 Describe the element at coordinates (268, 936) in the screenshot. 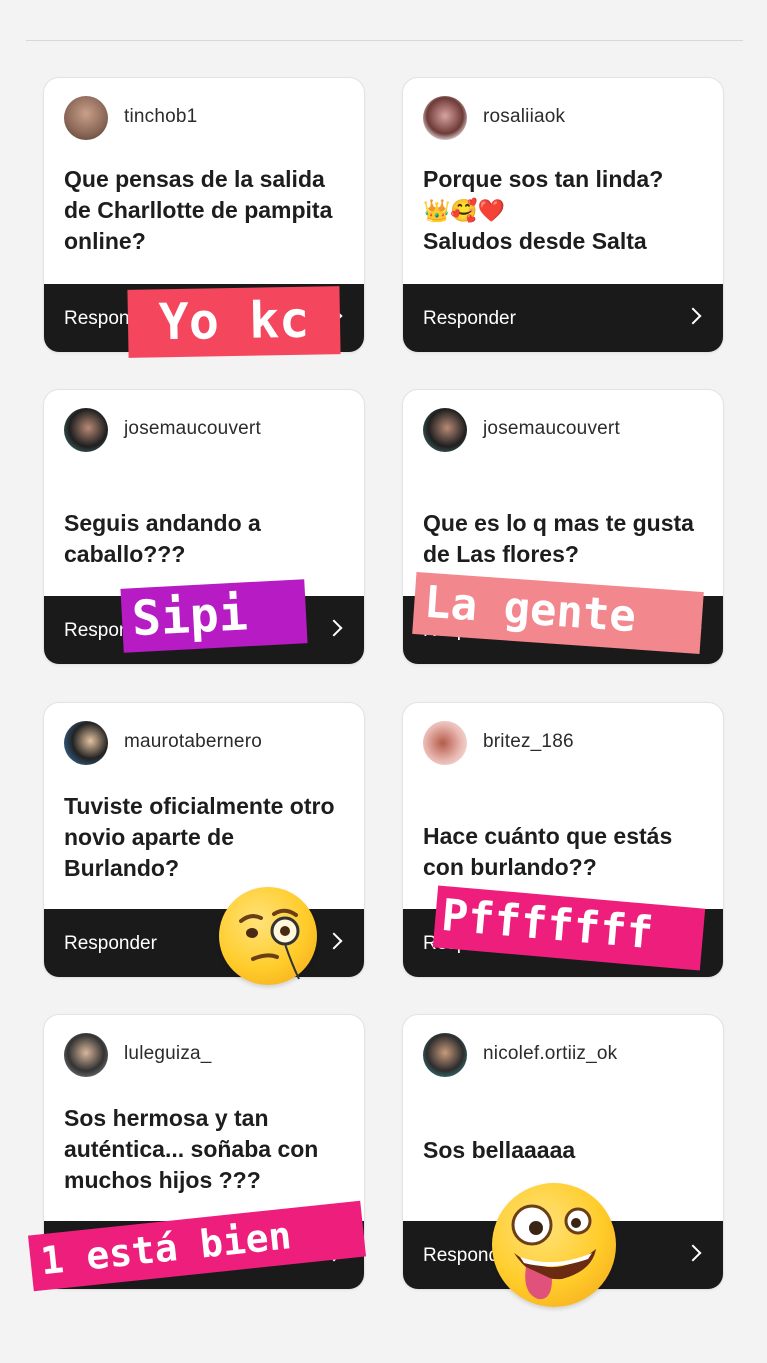

I see `monocle-face-icon` at that location.